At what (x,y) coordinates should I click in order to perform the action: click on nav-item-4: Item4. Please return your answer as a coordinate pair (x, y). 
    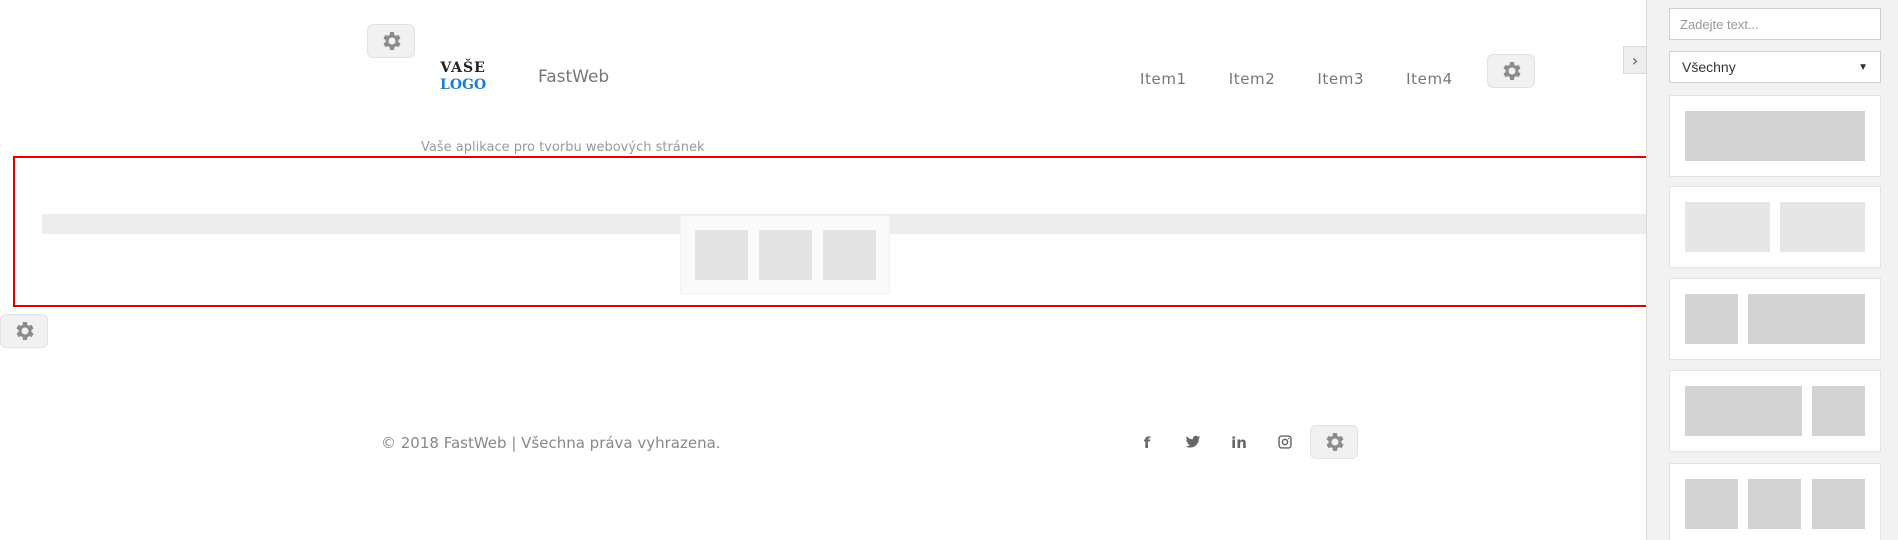
    Looking at the image, I should click on (1429, 79).